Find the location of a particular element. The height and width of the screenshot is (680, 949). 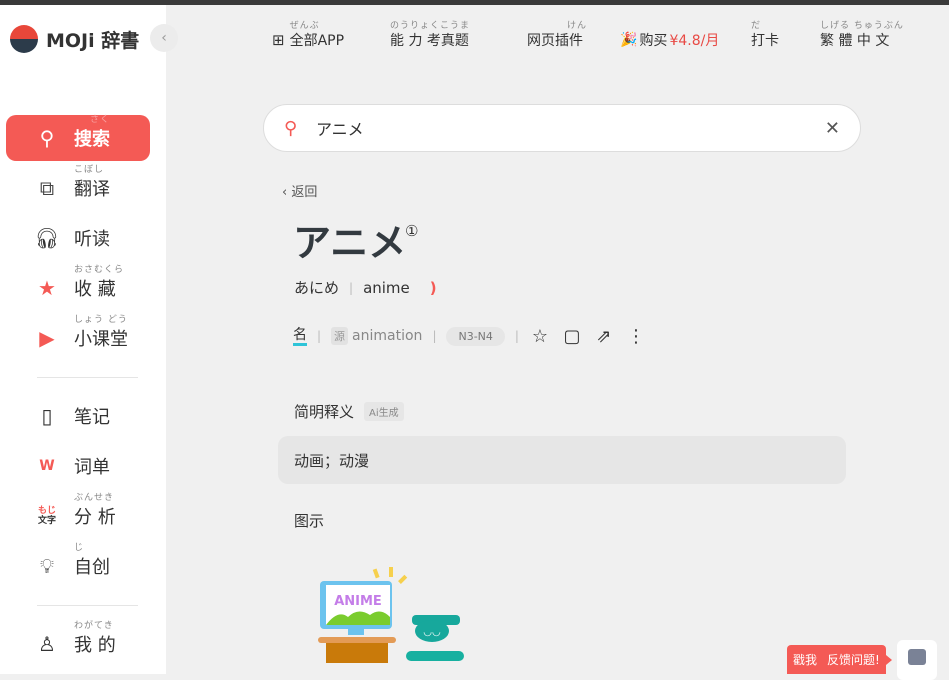

clear-search-button: ✕ is located at coordinates (832, 128).